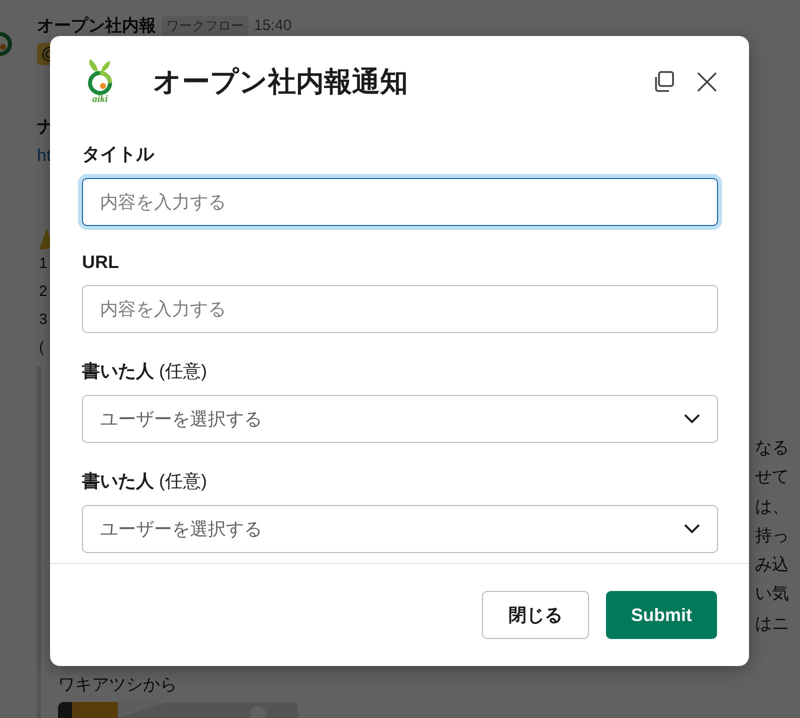  I want to click on modal-title: オープン社内報通知, so click(281, 82).